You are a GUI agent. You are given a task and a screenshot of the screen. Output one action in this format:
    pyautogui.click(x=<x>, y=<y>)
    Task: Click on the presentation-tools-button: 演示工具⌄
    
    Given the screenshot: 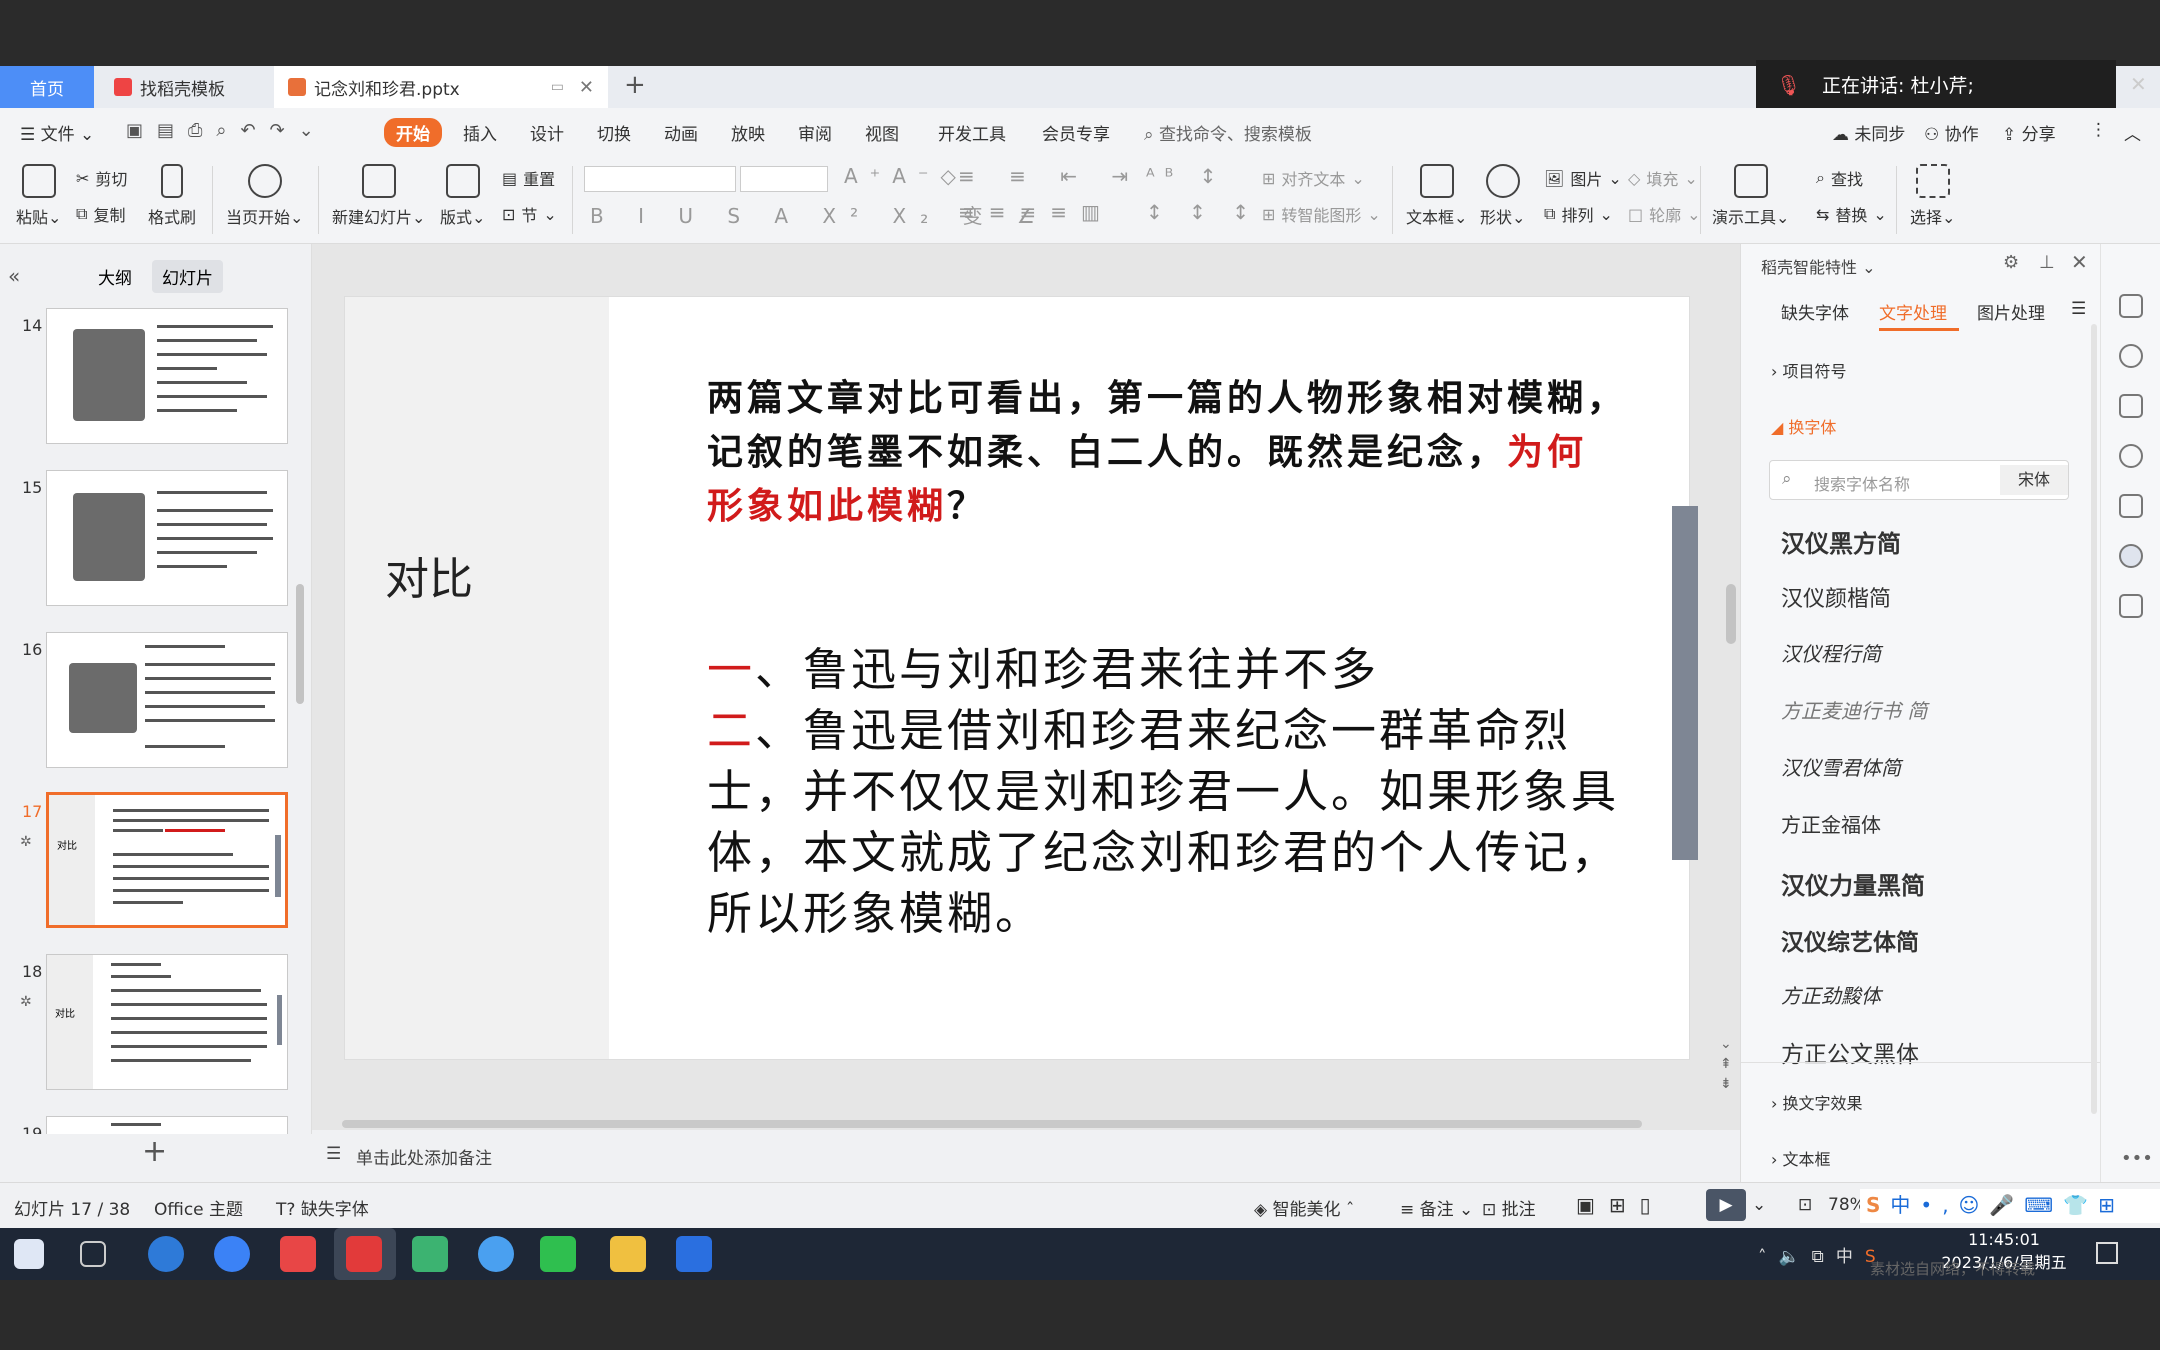 What is the action you would take?
    pyautogui.click(x=1750, y=196)
    